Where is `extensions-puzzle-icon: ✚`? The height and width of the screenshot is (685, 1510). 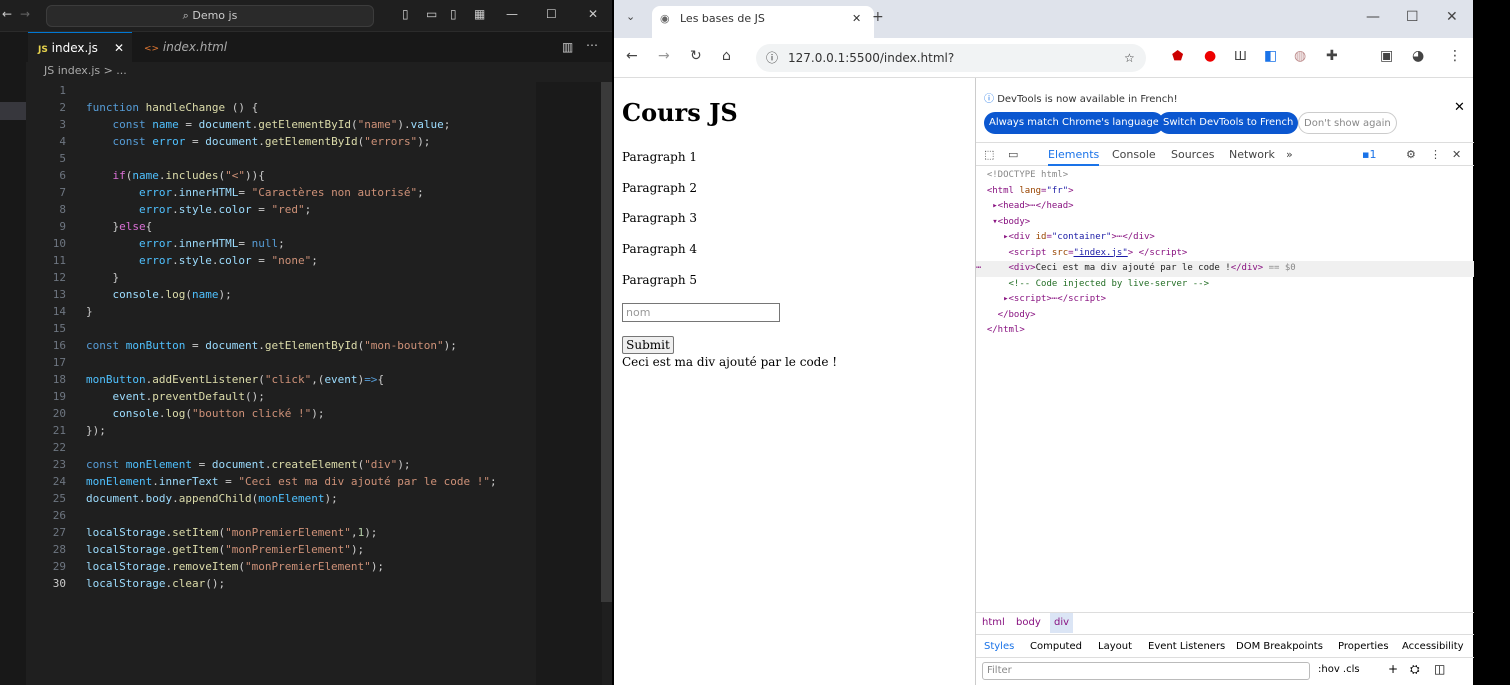 extensions-puzzle-icon: ✚ is located at coordinates (1332, 56).